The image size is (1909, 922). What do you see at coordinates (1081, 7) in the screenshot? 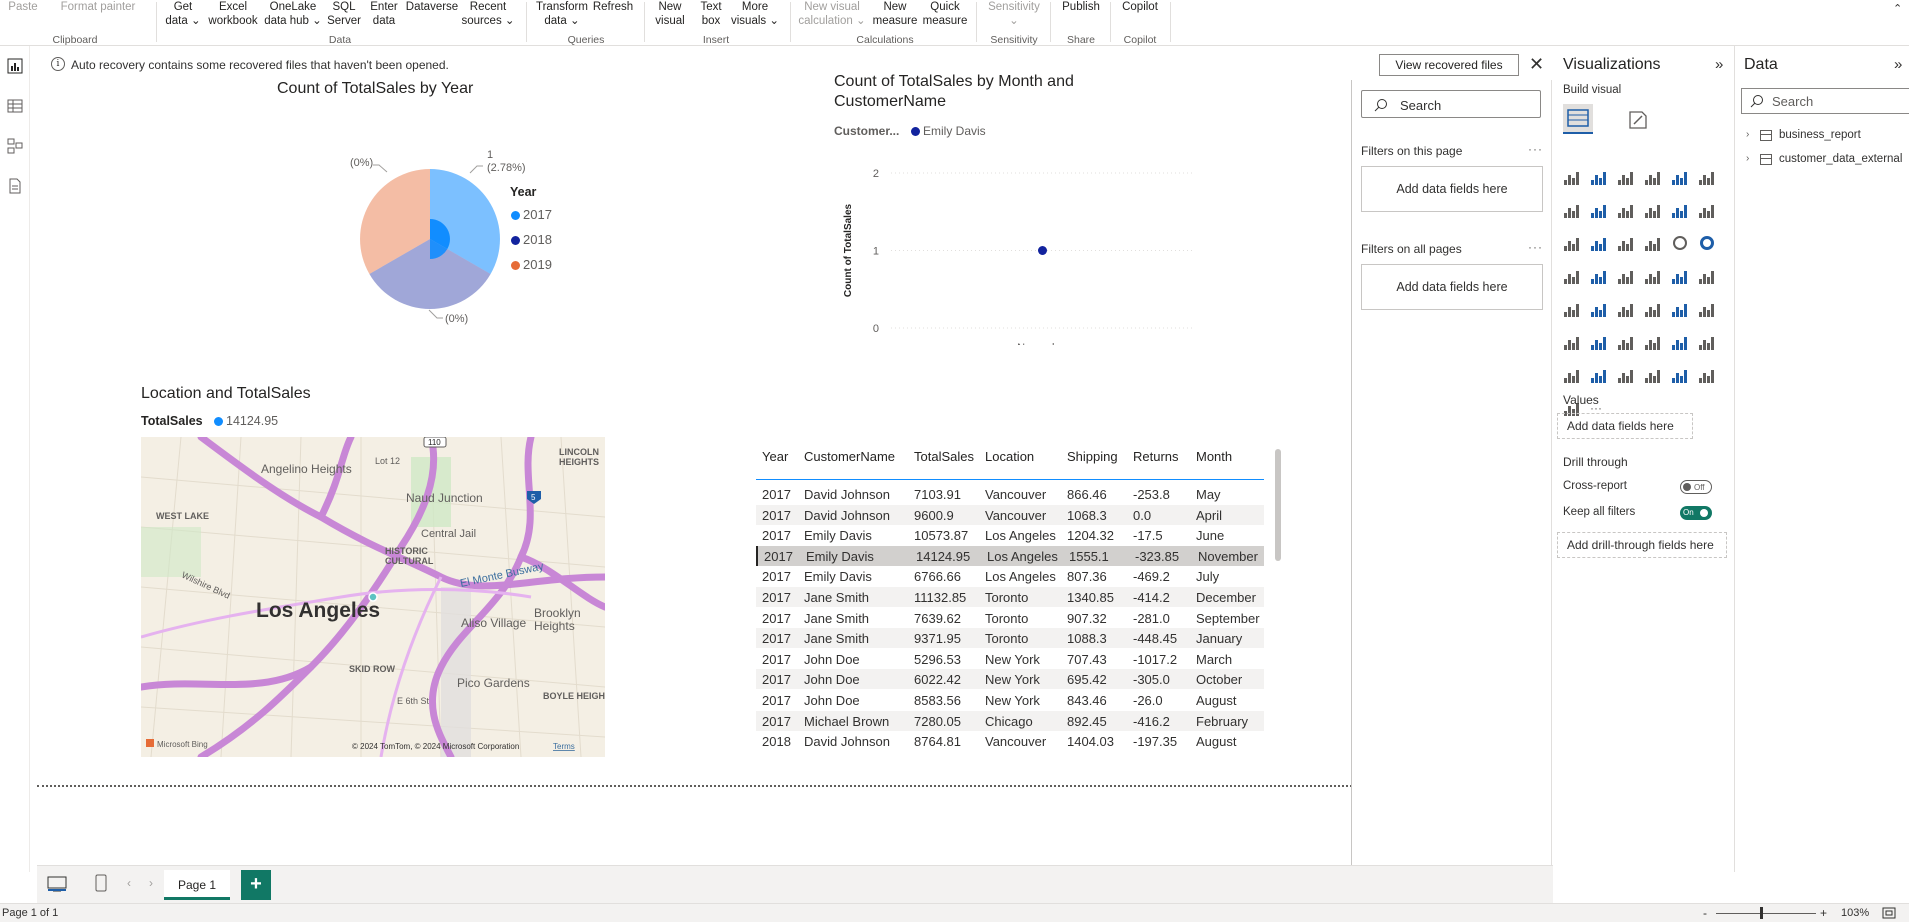
I see `publish-button: Publish` at bounding box center [1081, 7].